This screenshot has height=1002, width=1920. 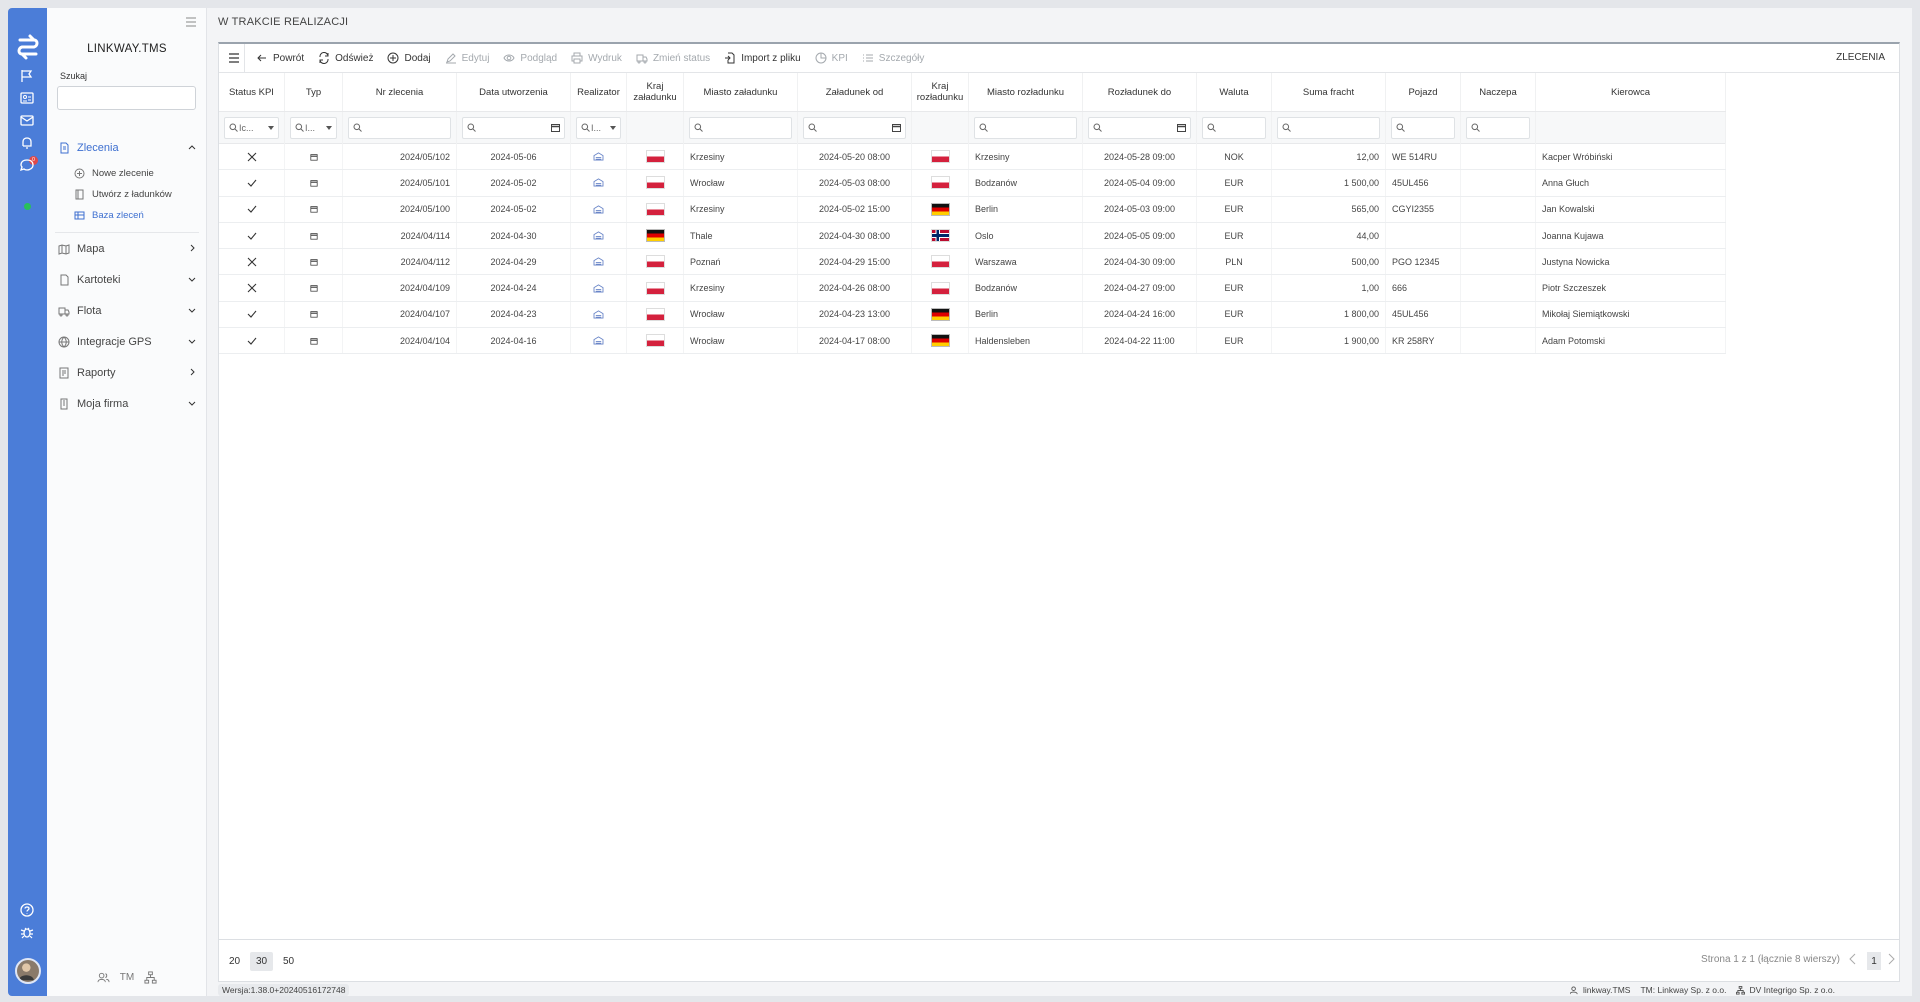 What do you see at coordinates (127, 341) in the screenshot?
I see `sidebar-item-integracje-gps: Integracje GPS` at bounding box center [127, 341].